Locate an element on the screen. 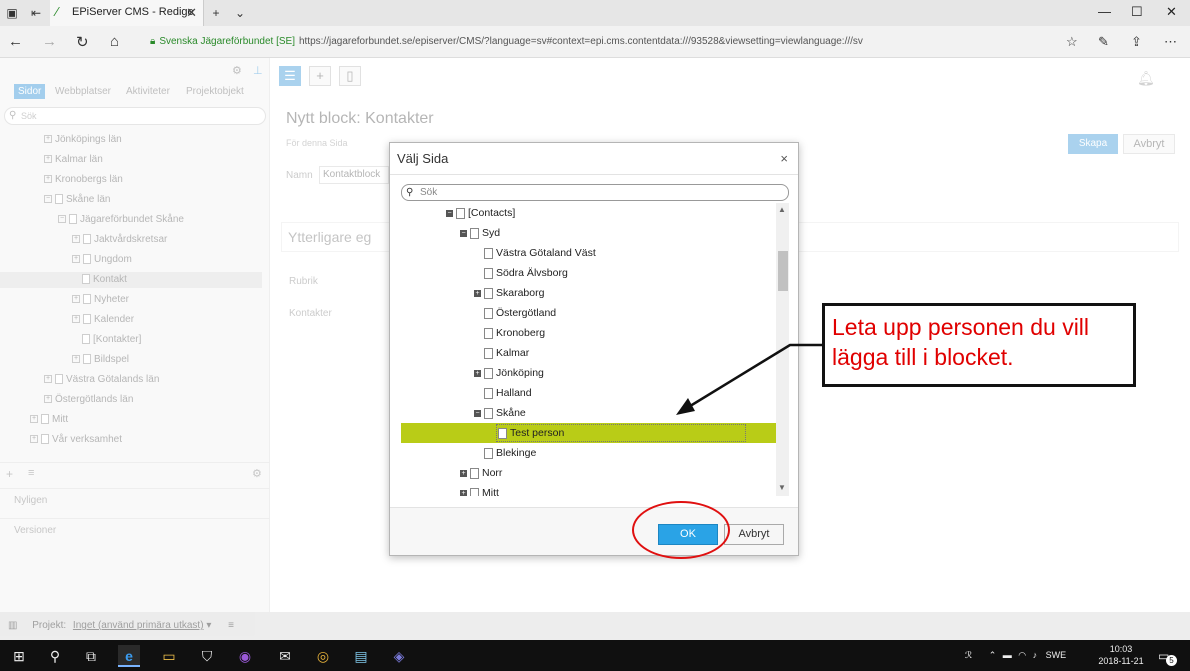  tree-item-label: Skaraborg is located at coordinates (520, 293).